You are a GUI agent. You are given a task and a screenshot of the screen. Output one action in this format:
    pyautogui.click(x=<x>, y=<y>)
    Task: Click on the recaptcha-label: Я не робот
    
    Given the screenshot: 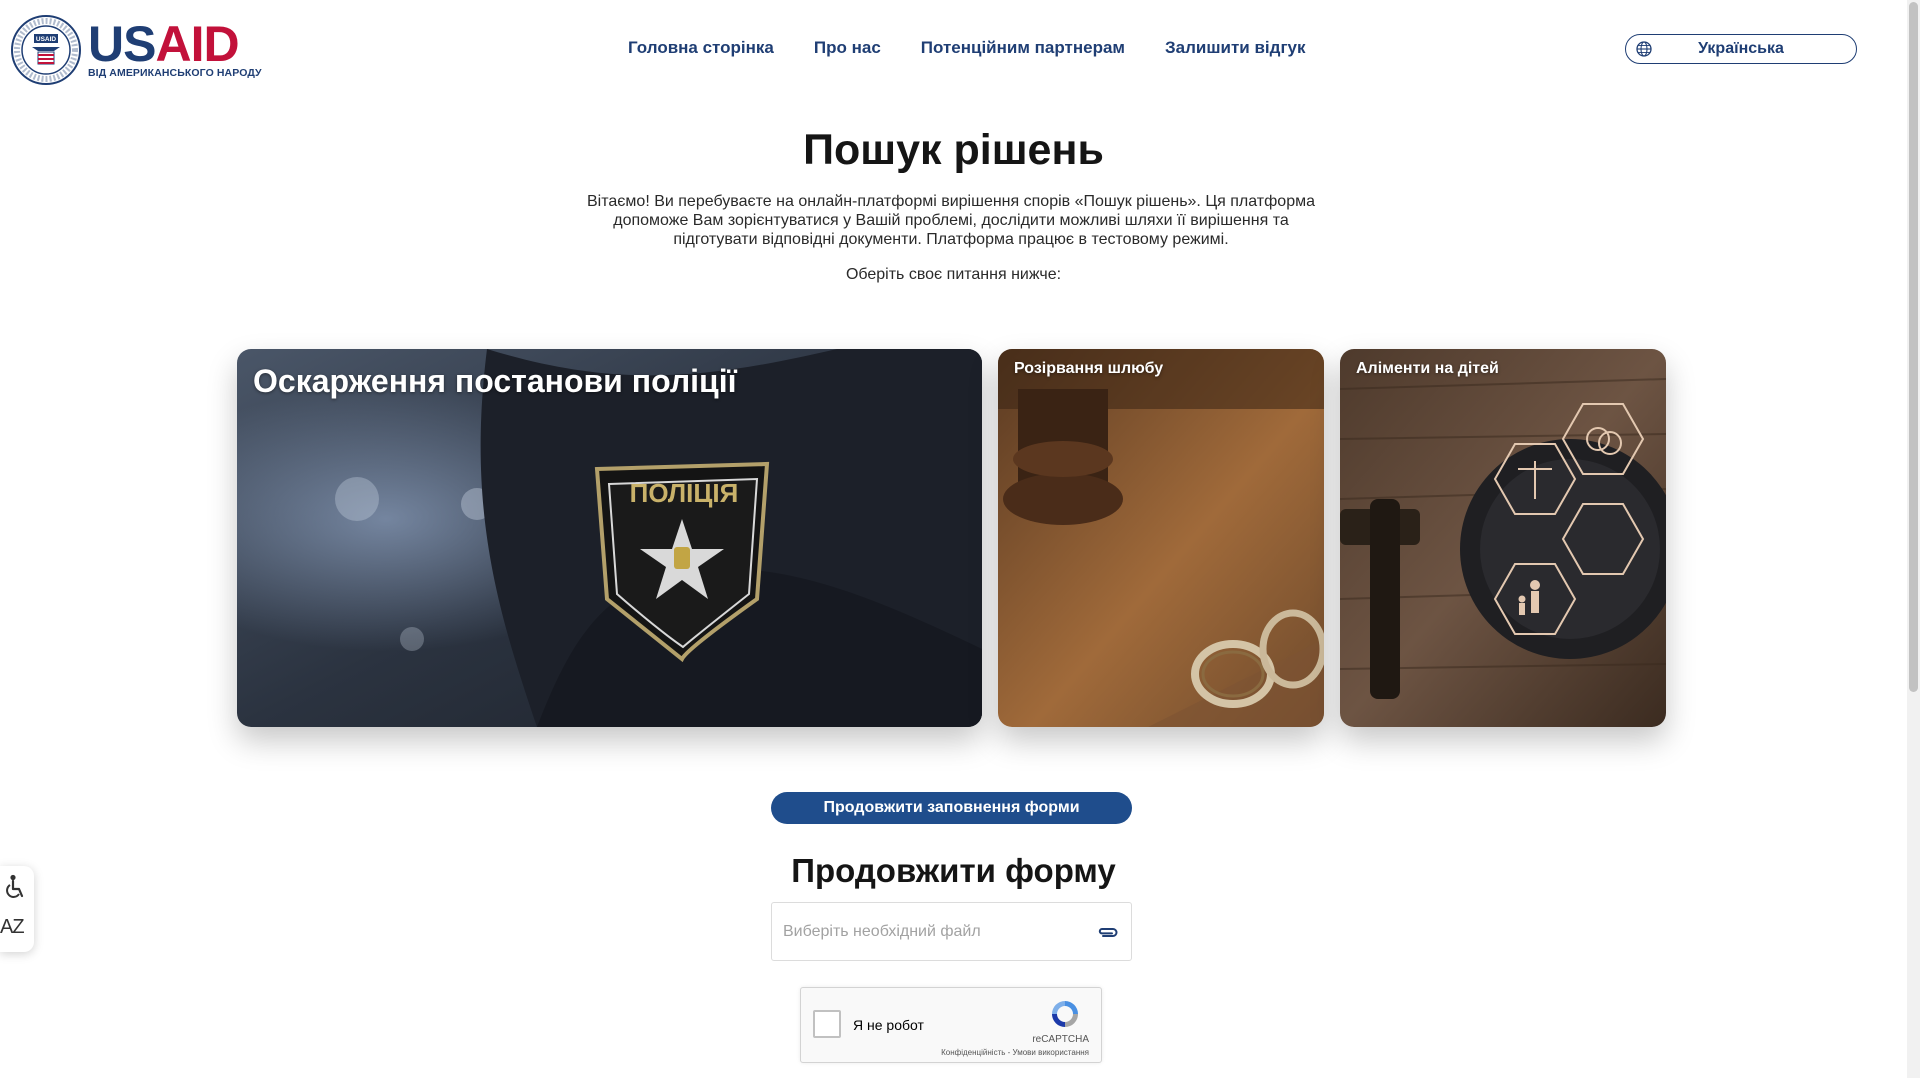 What is the action you would take?
    pyautogui.click(x=888, y=1025)
    